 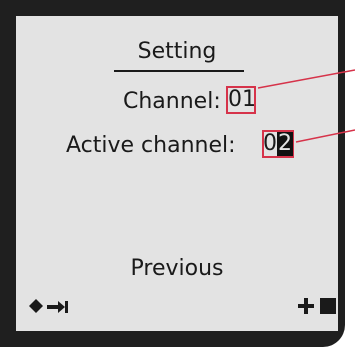 What do you see at coordinates (306, 79) in the screenshot?
I see `channel-callout-line` at bounding box center [306, 79].